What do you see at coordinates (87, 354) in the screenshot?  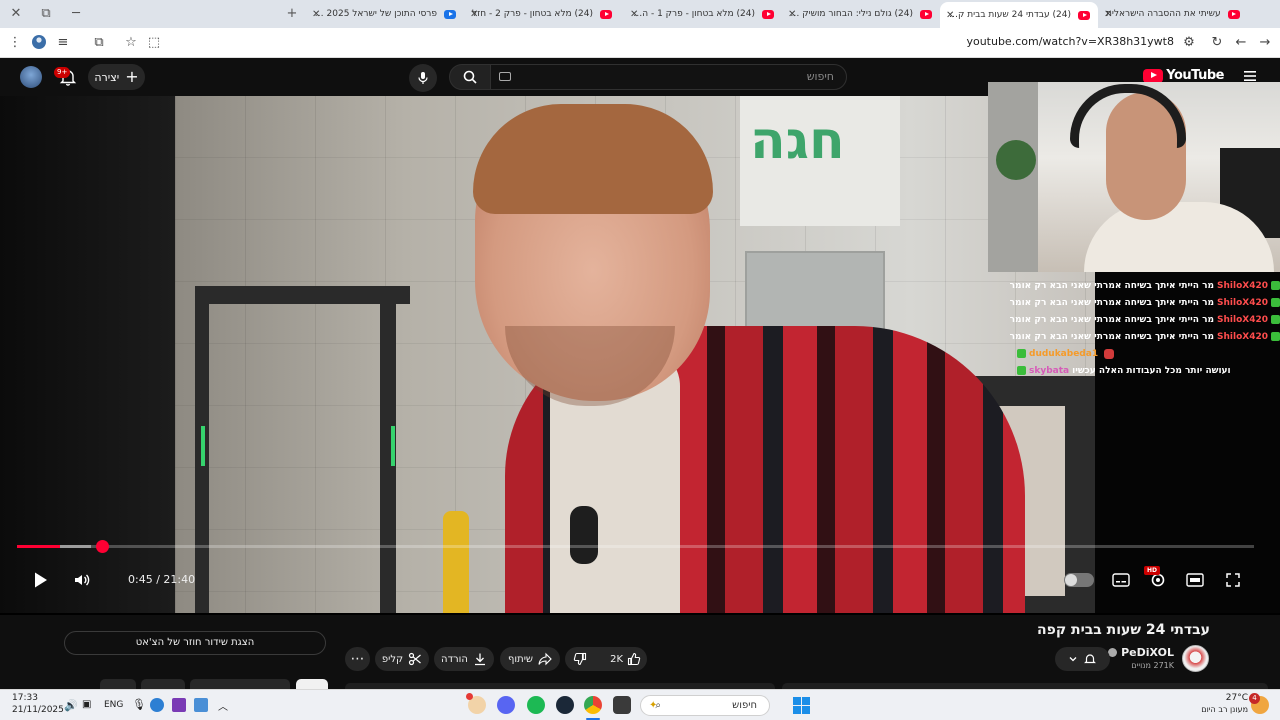 I see `video-letterbox-left` at bounding box center [87, 354].